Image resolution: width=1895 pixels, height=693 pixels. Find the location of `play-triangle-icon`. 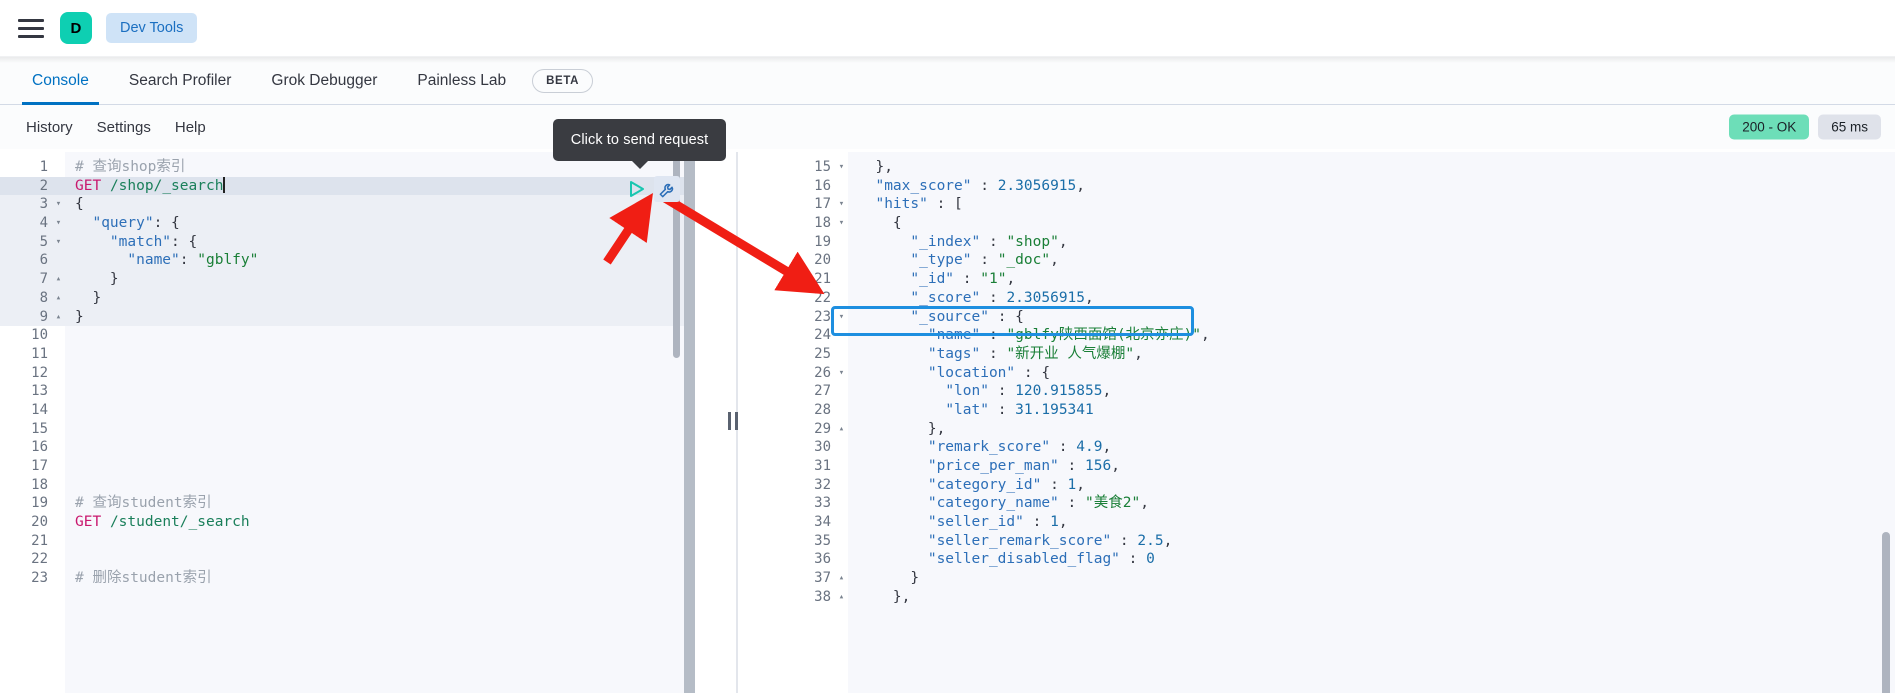

play-triangle-icon is located at coordinates (636, 189).